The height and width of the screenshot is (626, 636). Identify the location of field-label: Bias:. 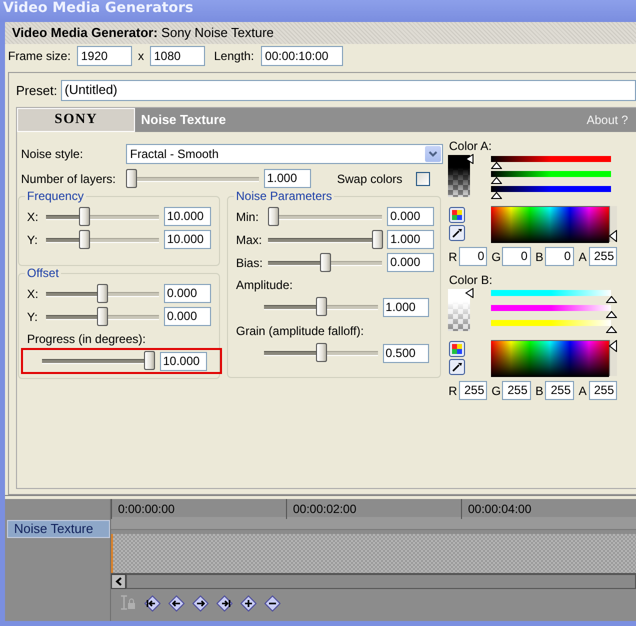
(250, 263).